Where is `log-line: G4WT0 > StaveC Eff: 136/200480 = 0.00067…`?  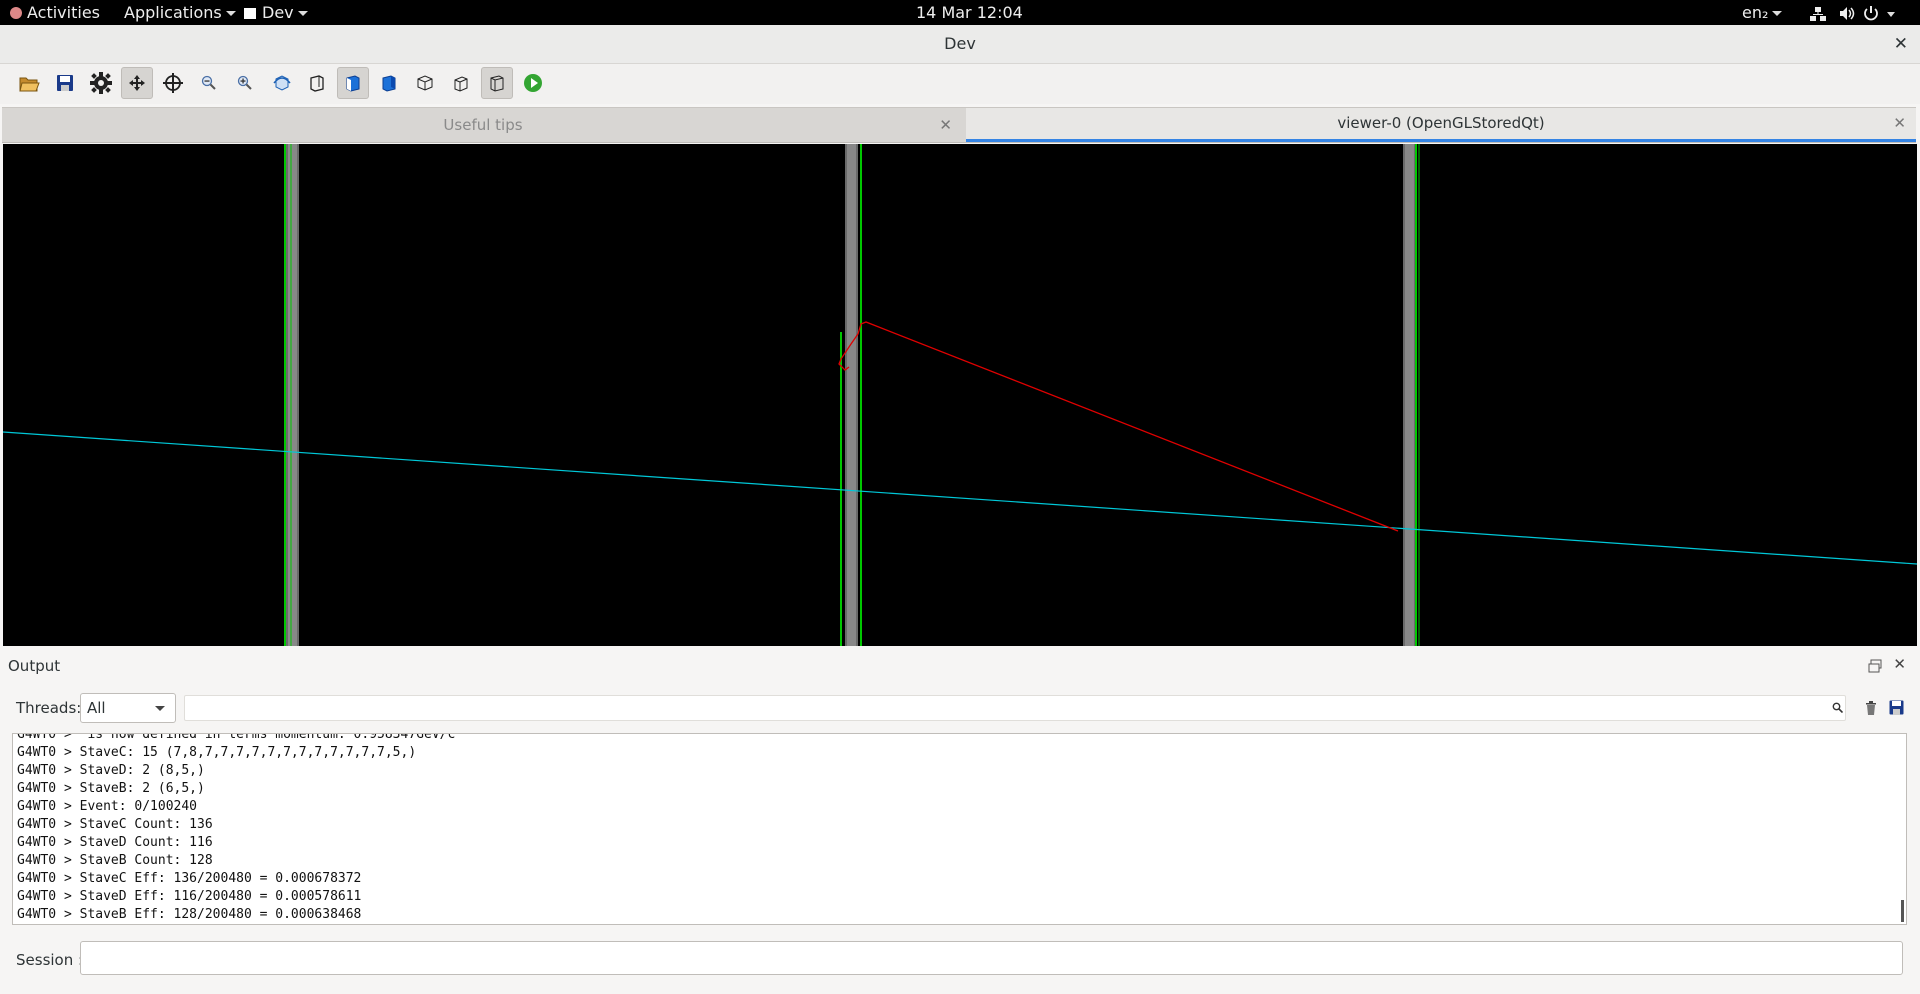 log-line: G4WT0 > StaveC Eff: 136/200480 = 0.00067… is located at coordinates (189, 878).